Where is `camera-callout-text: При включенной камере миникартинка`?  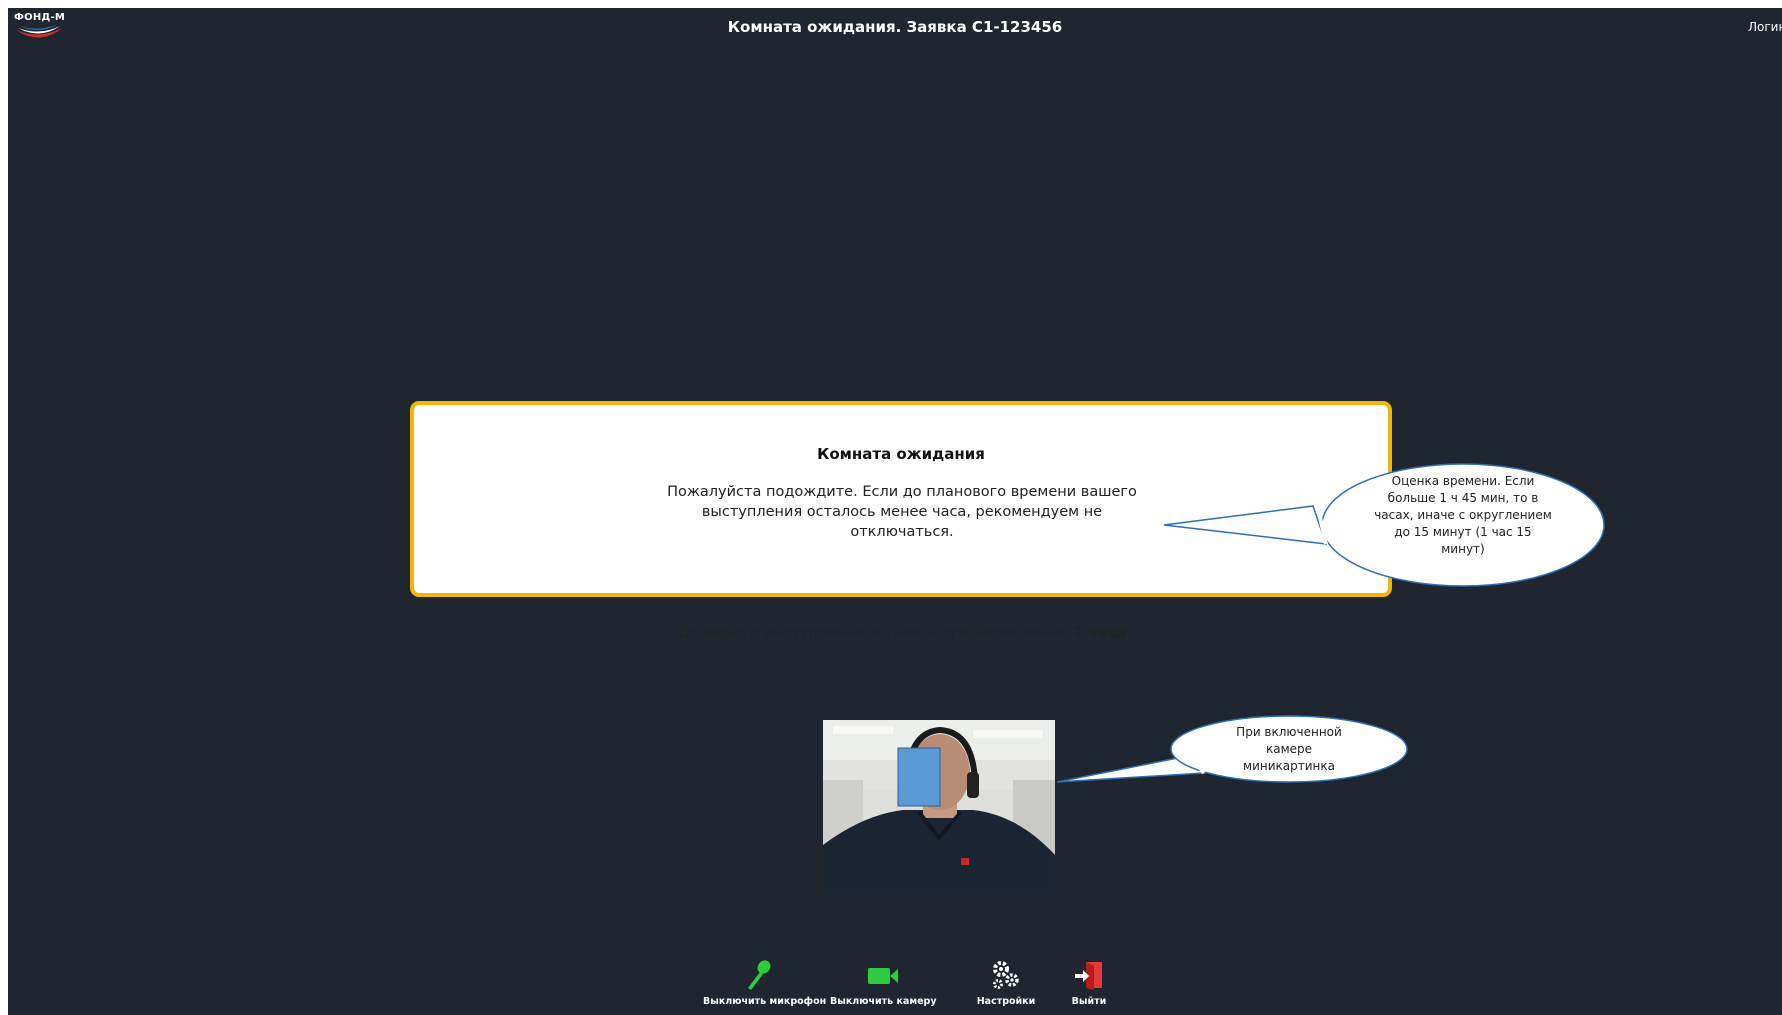
camera-callout-text: При включенной камере миникартинка is located at coordinates (1289, 749).